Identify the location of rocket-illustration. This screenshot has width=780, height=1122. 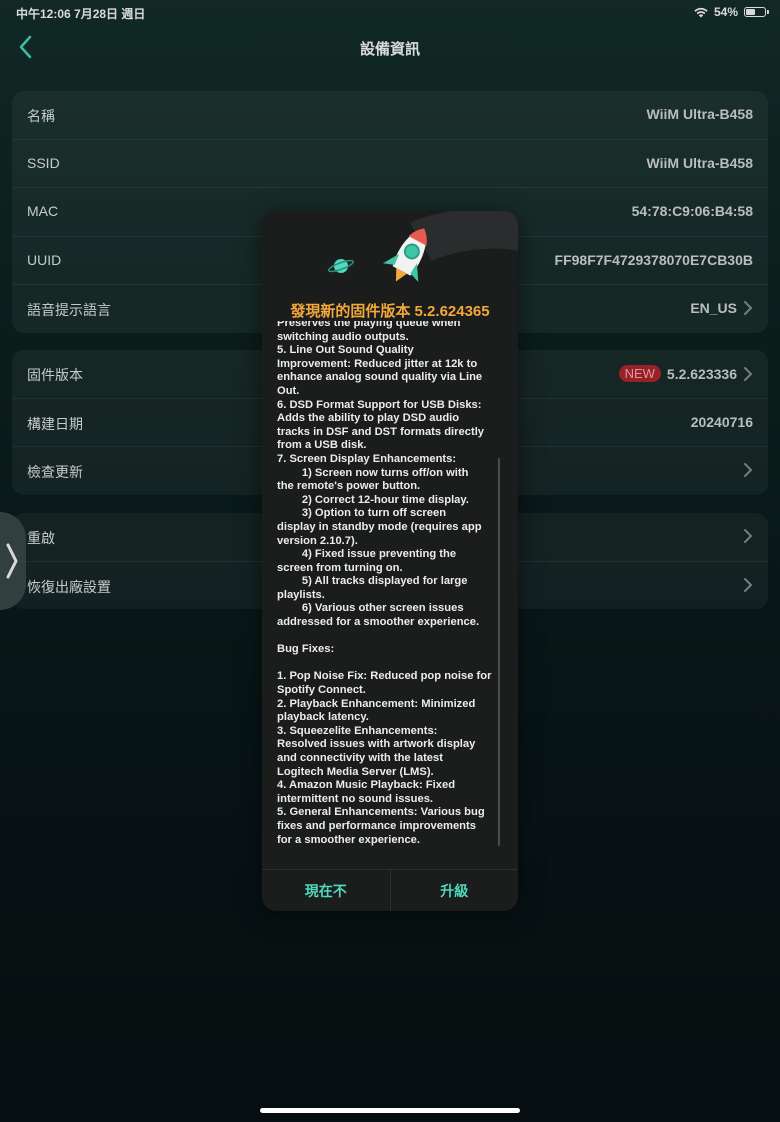
(422, 247).